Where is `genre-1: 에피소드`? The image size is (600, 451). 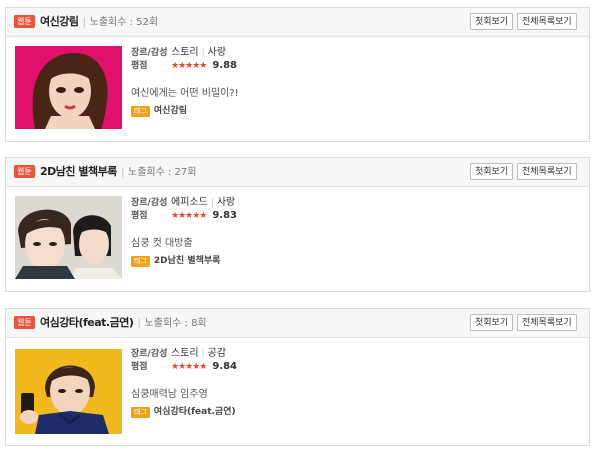 genre-1: 에피소드 is located at coordinates (189, 202).